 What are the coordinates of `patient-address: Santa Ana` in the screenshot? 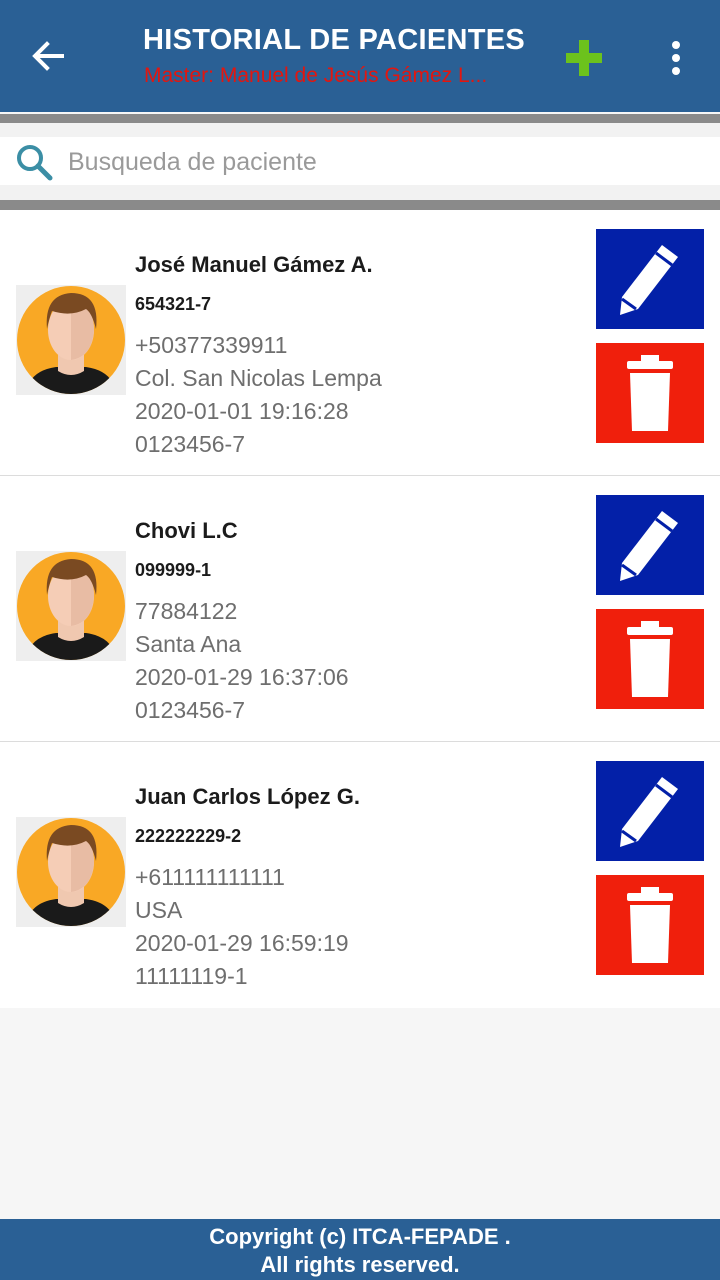 It's located at (188, 644).